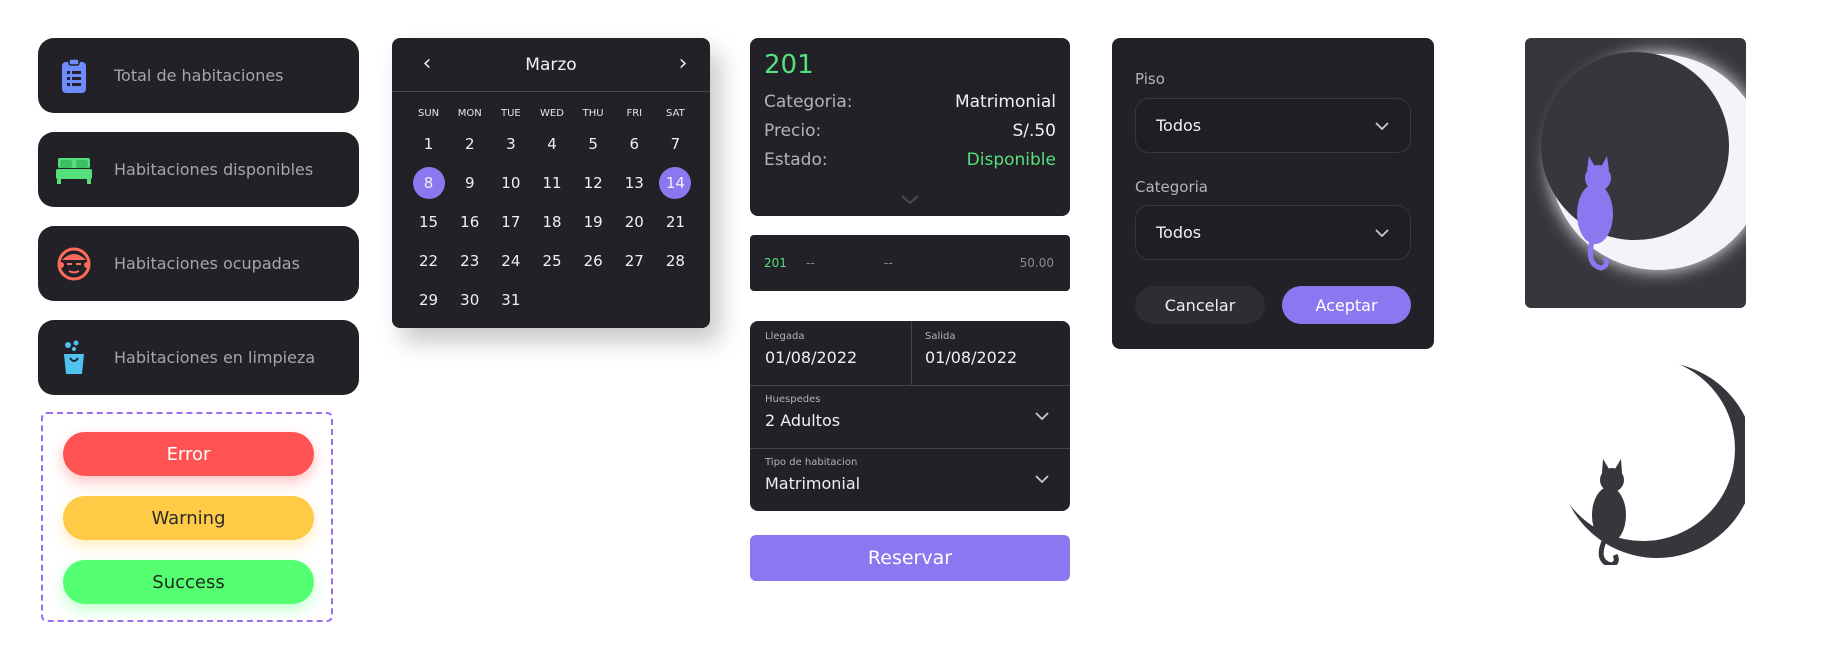 This screenshot has width=1833, height=655. What do you see at coordinates (1273, 232) in the screenshot?
I see `category-select: Todos` at bounding box center [1273, 232].